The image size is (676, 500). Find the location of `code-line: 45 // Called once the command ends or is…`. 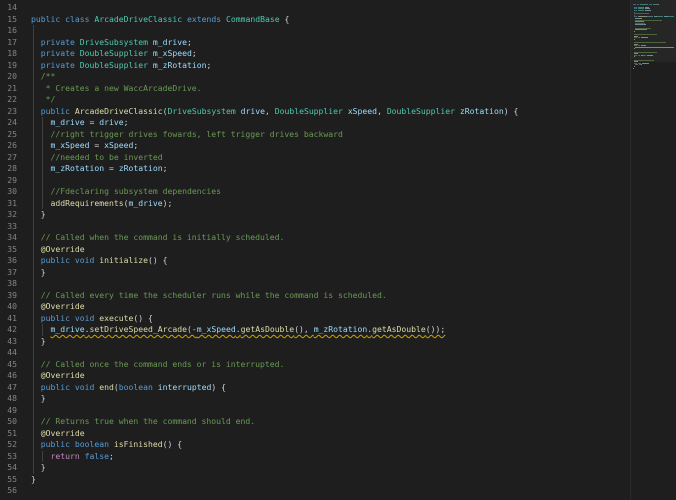

code-line: 45 // Called once the command ends or is… is located at coordinates (315, 365).